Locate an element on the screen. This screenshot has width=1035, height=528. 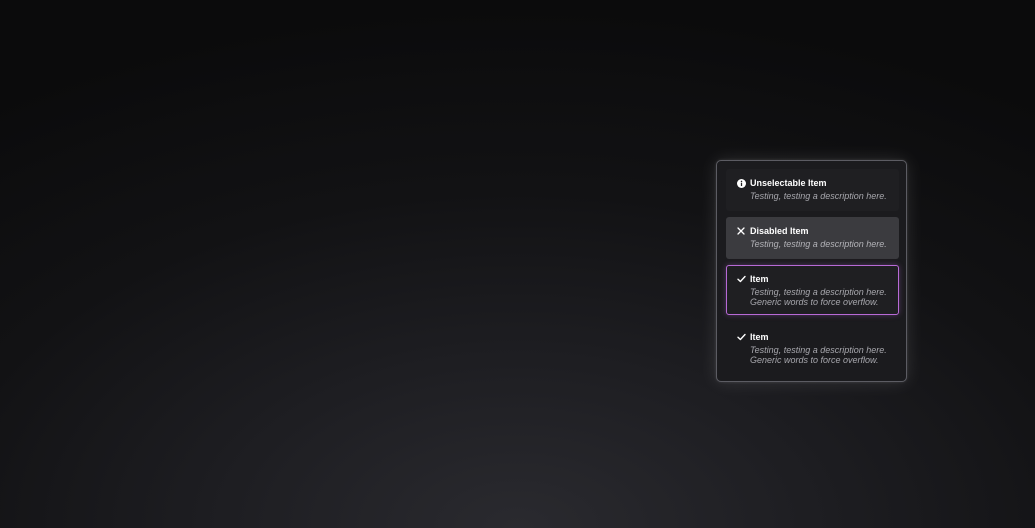
info-icon is located at coordinates (741, 183).